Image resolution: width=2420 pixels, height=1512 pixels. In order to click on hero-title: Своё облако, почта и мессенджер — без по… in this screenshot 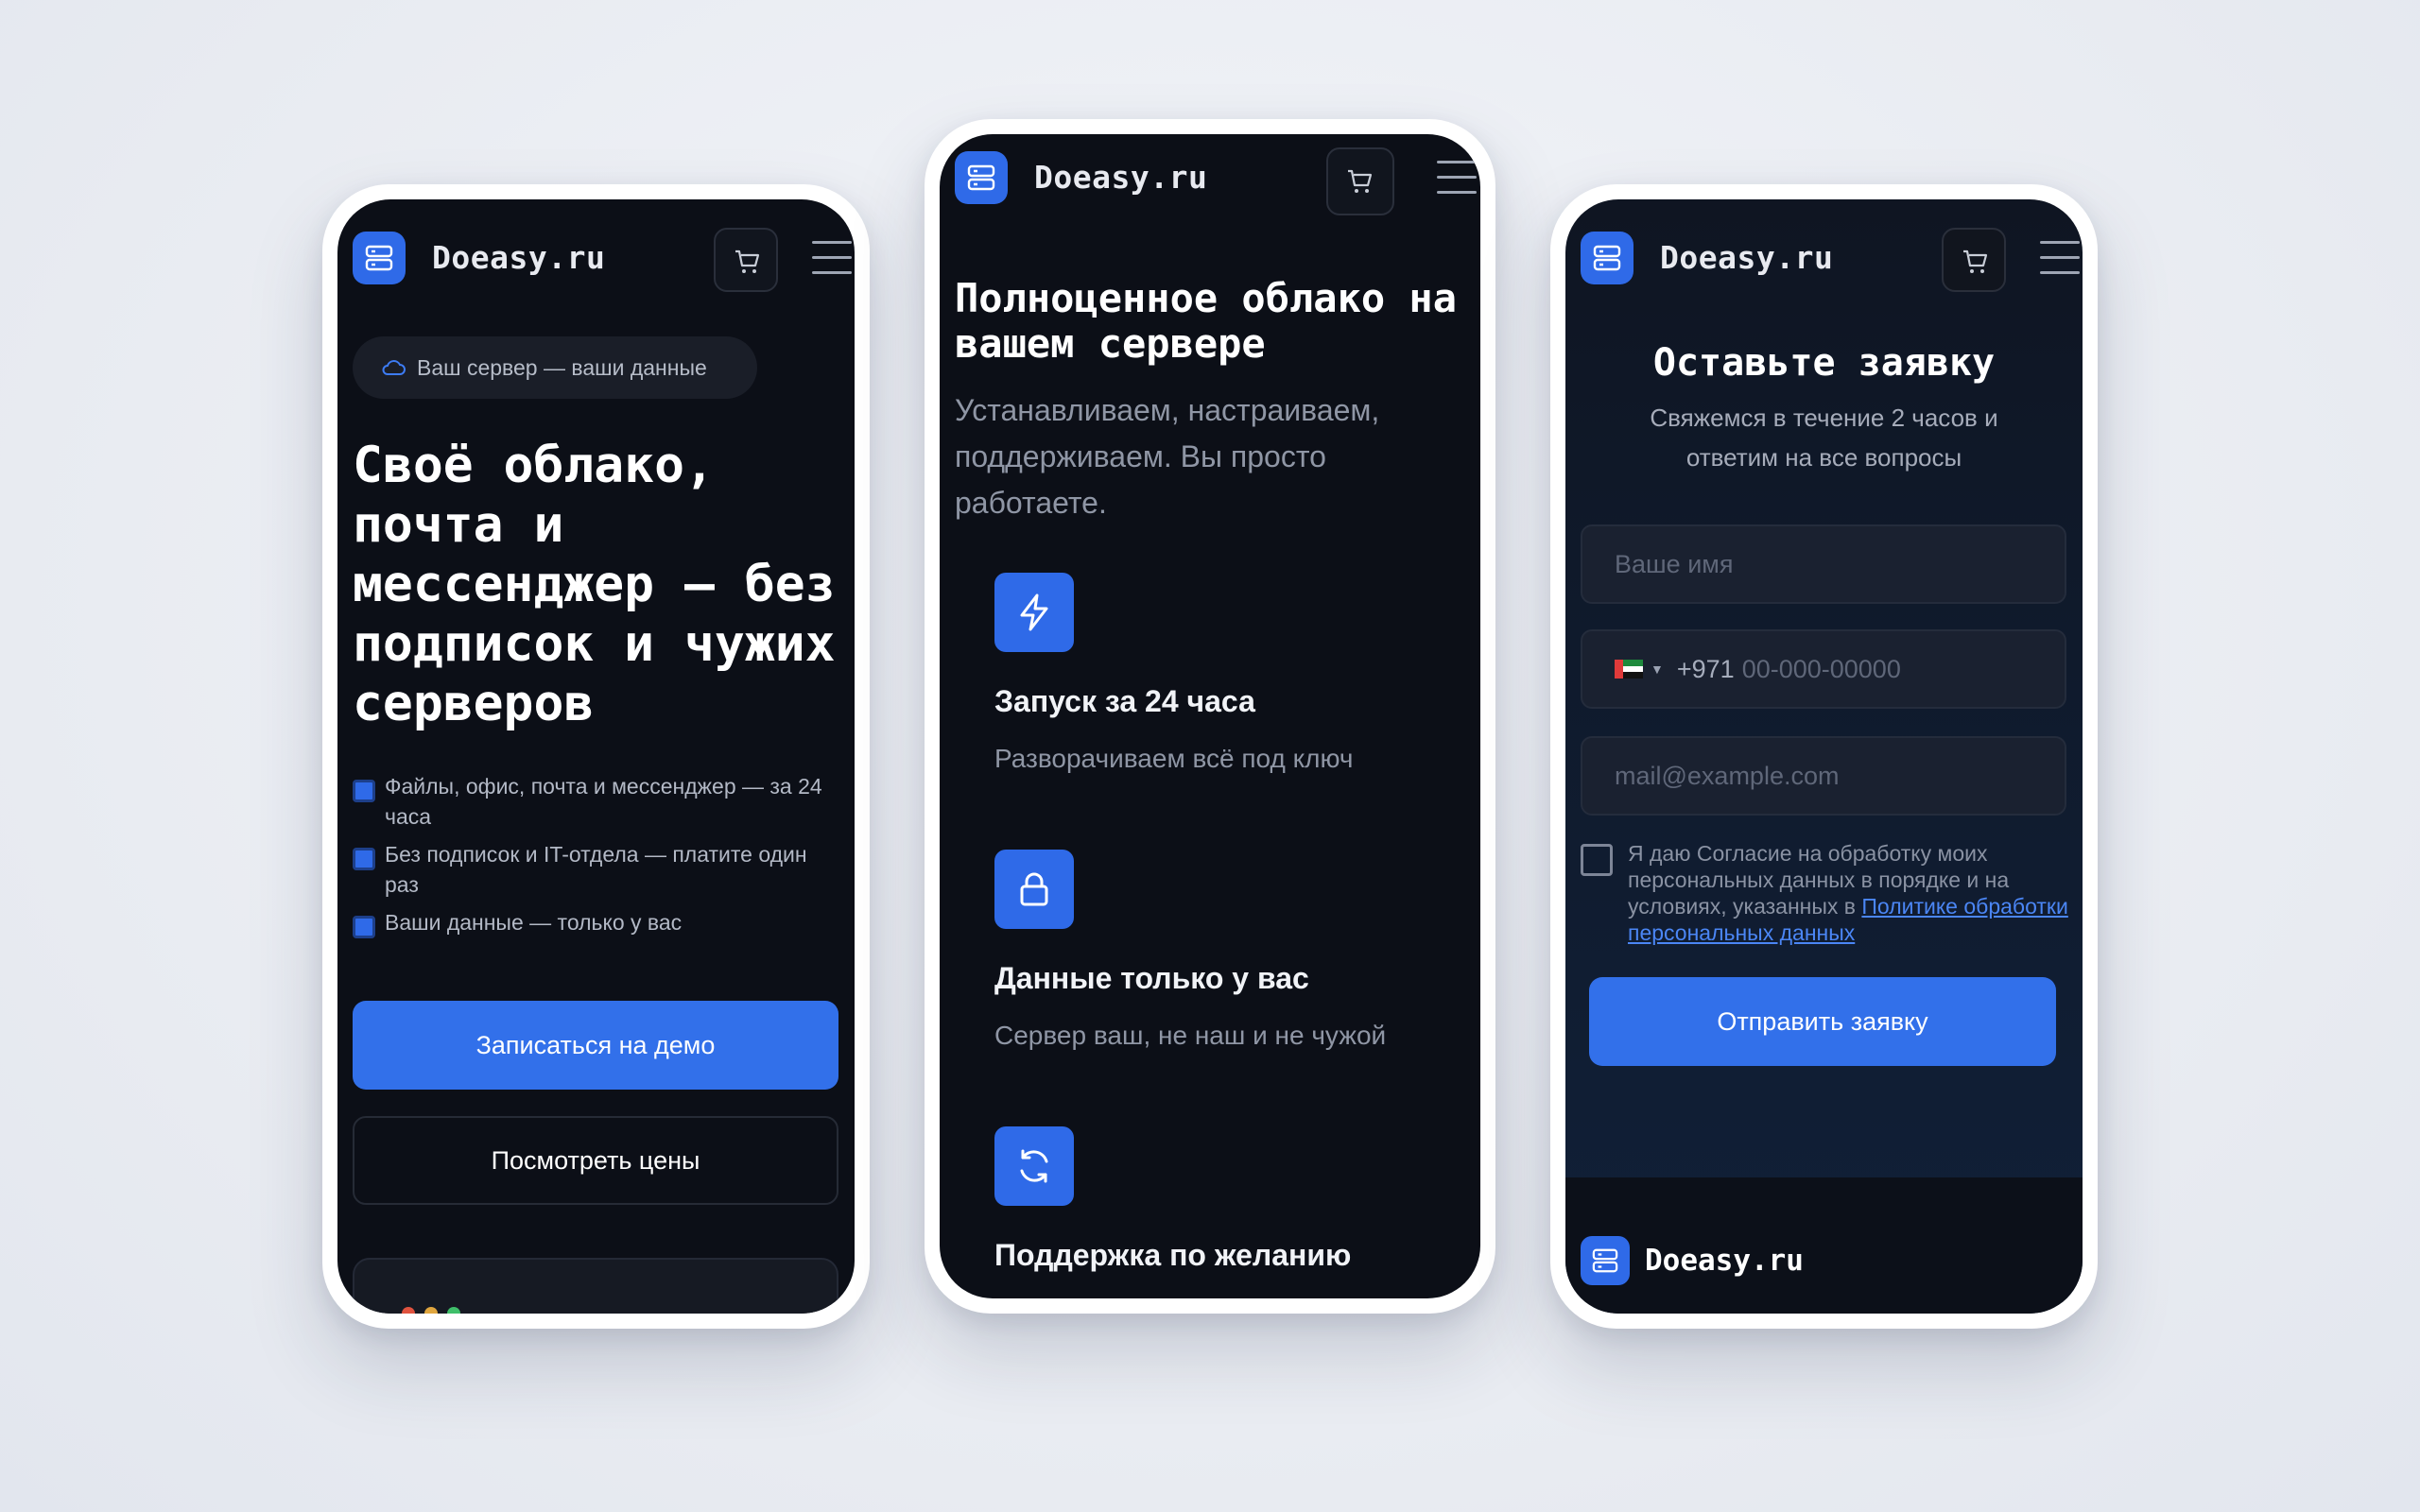, I will do `click(594, 584)`.